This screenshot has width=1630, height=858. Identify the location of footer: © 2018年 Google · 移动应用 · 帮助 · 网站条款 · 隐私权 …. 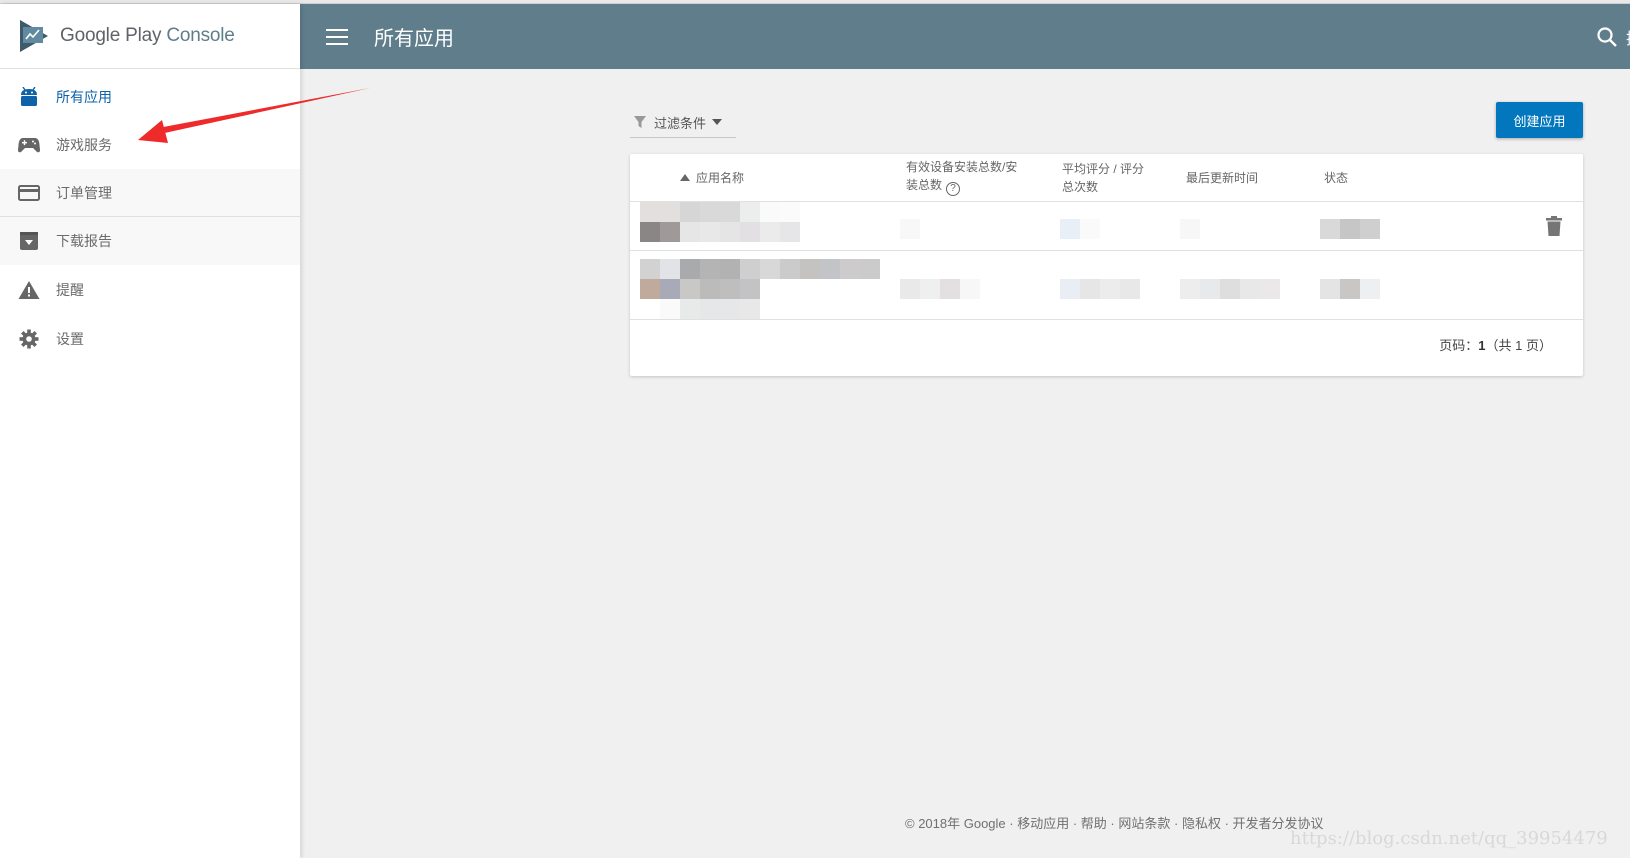
(1114, 823).